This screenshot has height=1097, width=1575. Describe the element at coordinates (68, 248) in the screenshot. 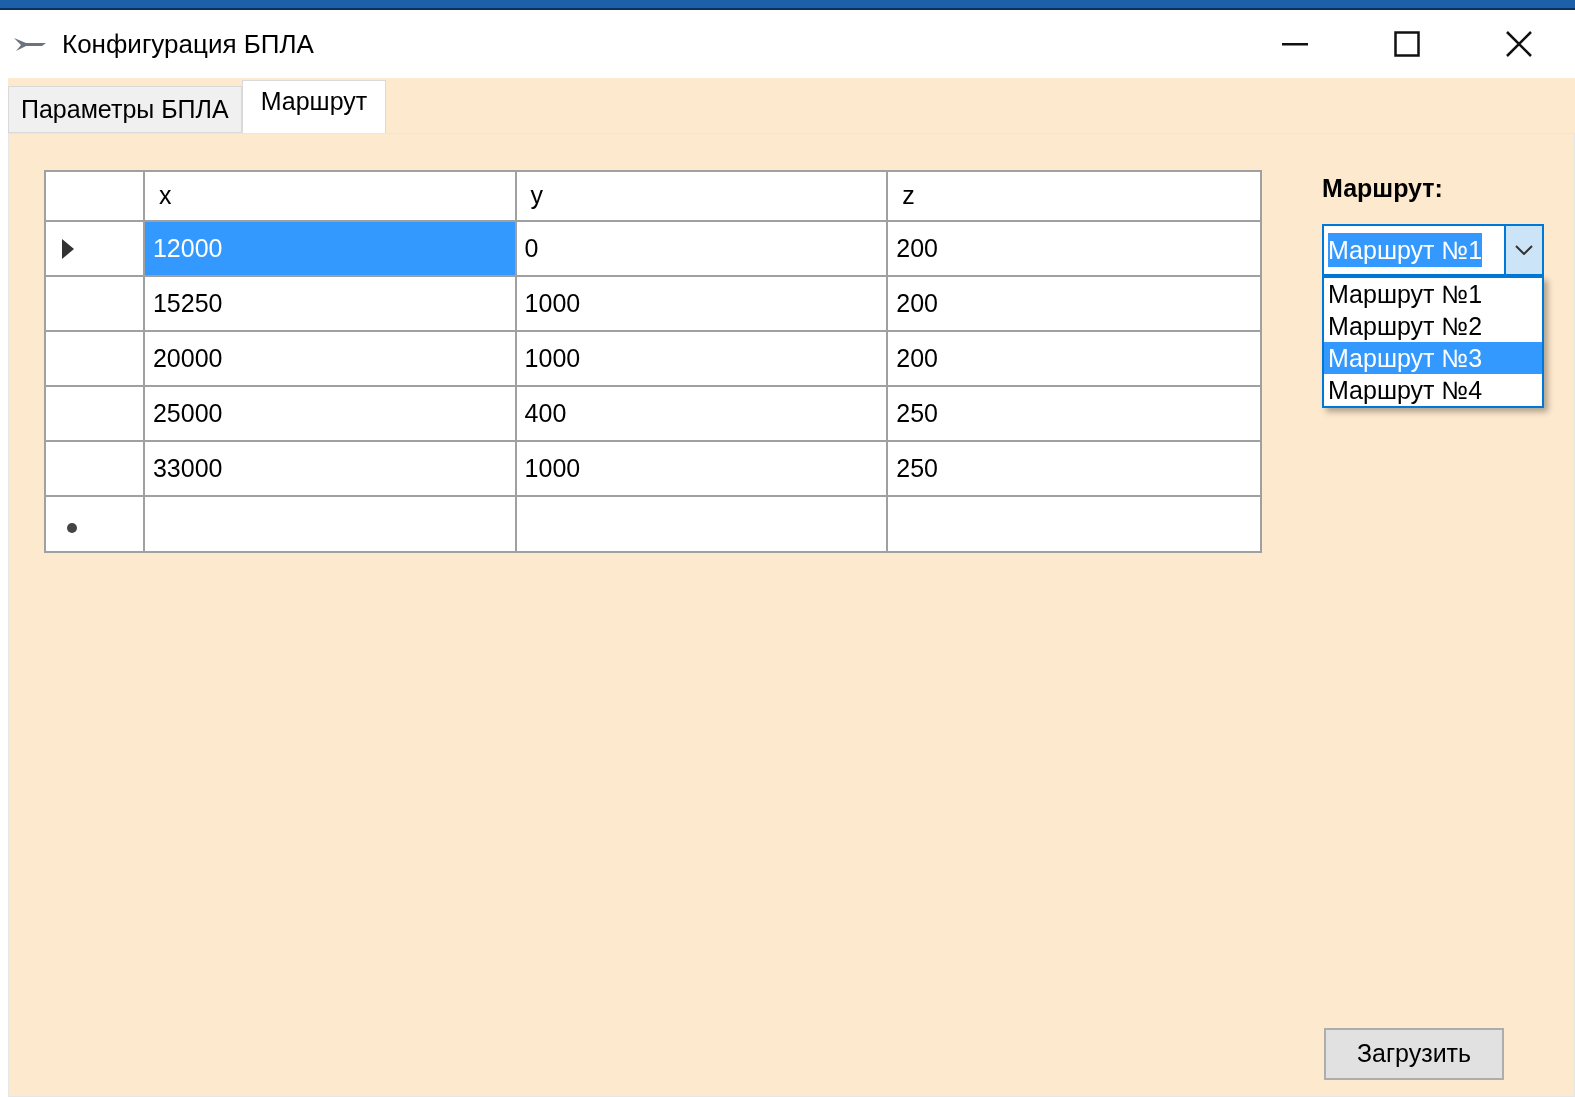

I see `current-row-icon` at that location.